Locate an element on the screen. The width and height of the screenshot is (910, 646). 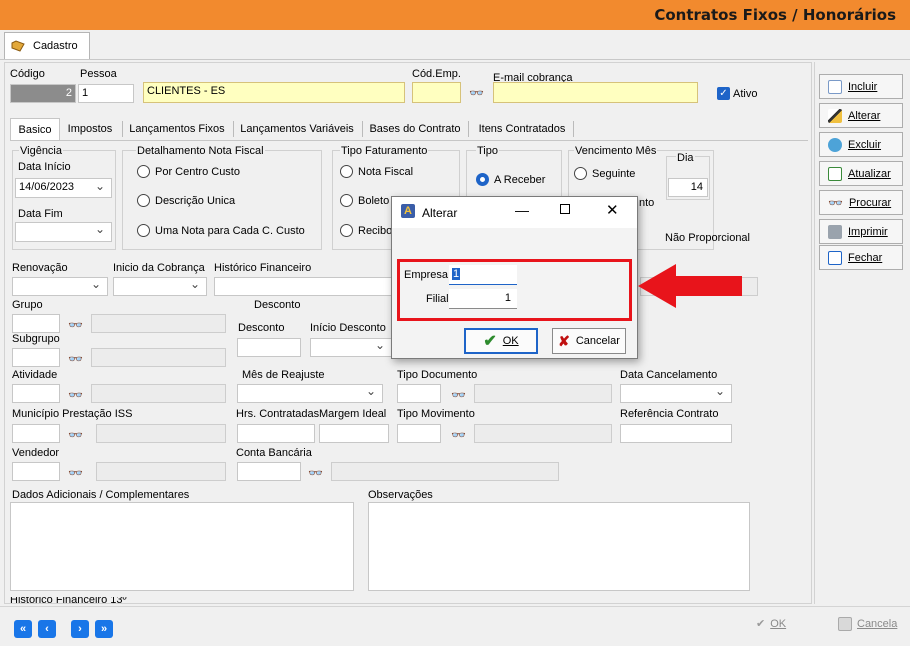
dialog-cancel-label: Cancelar is located at coordinates (597, 341).